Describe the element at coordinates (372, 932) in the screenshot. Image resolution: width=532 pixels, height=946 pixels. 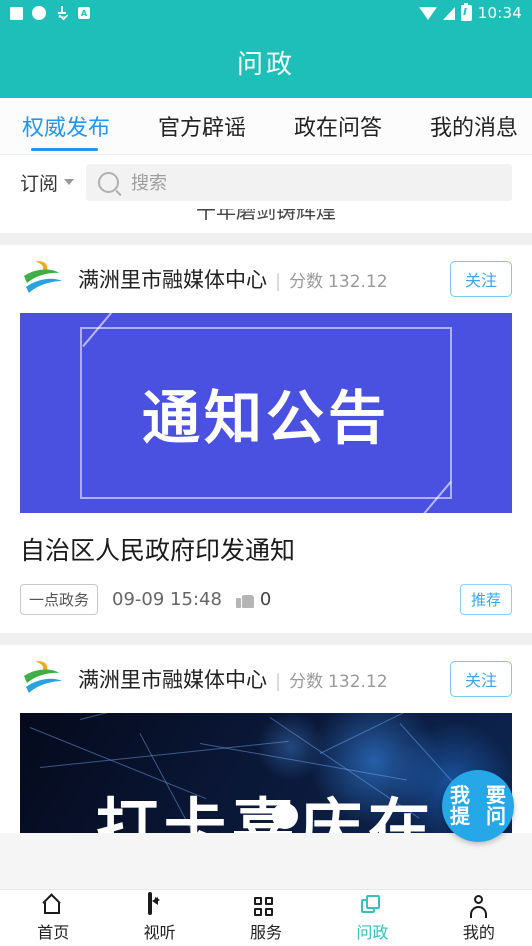
I see `nav-label: 问政` at that location.